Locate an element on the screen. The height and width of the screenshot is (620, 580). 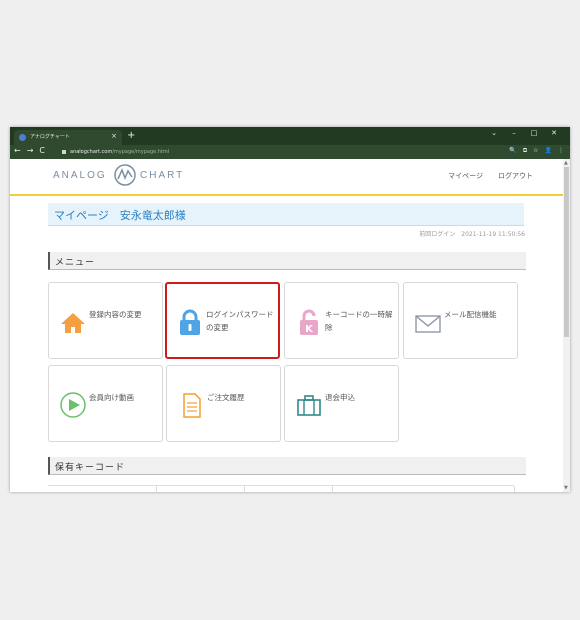
logout-link: ログアウト is located at coordinates (515, 176).